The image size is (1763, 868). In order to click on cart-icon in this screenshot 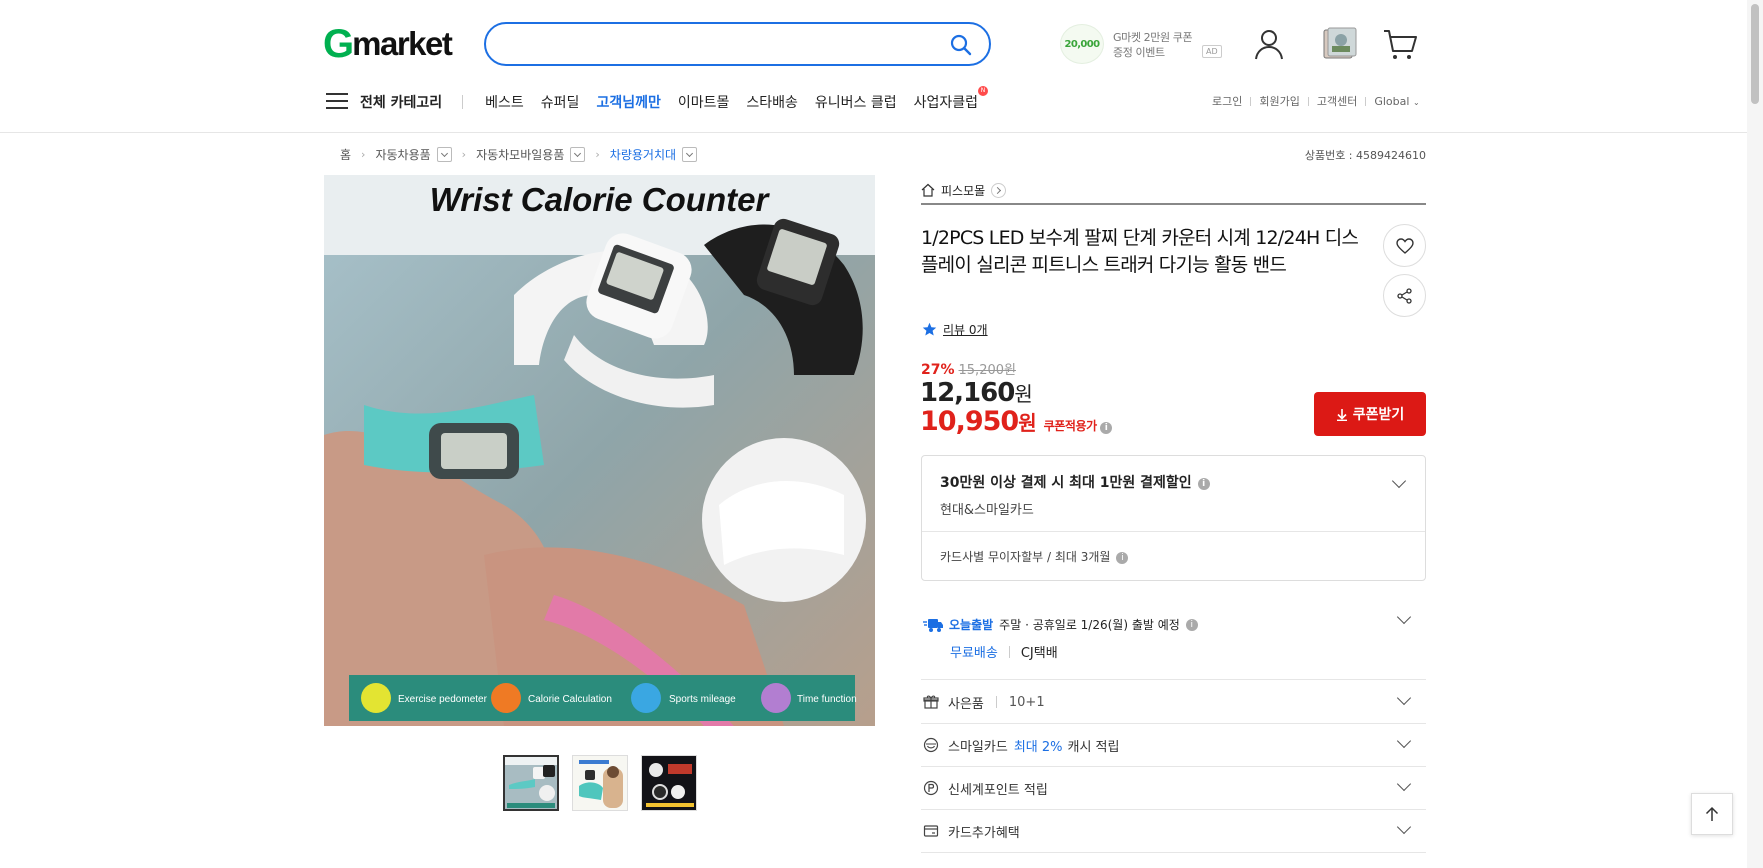, I will do `click(1400, 44)`.